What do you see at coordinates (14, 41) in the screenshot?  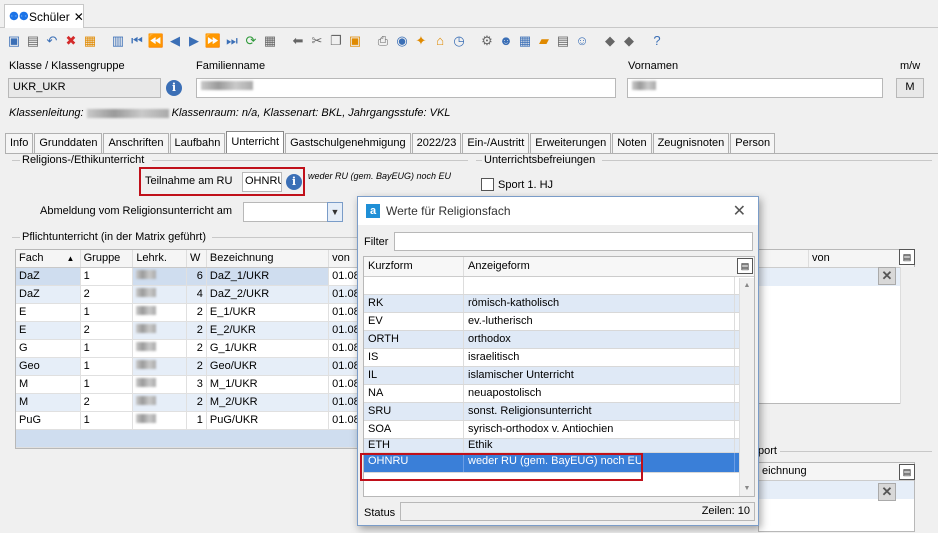 I see `new-icon: ▣` at bounding box center [14, 41].